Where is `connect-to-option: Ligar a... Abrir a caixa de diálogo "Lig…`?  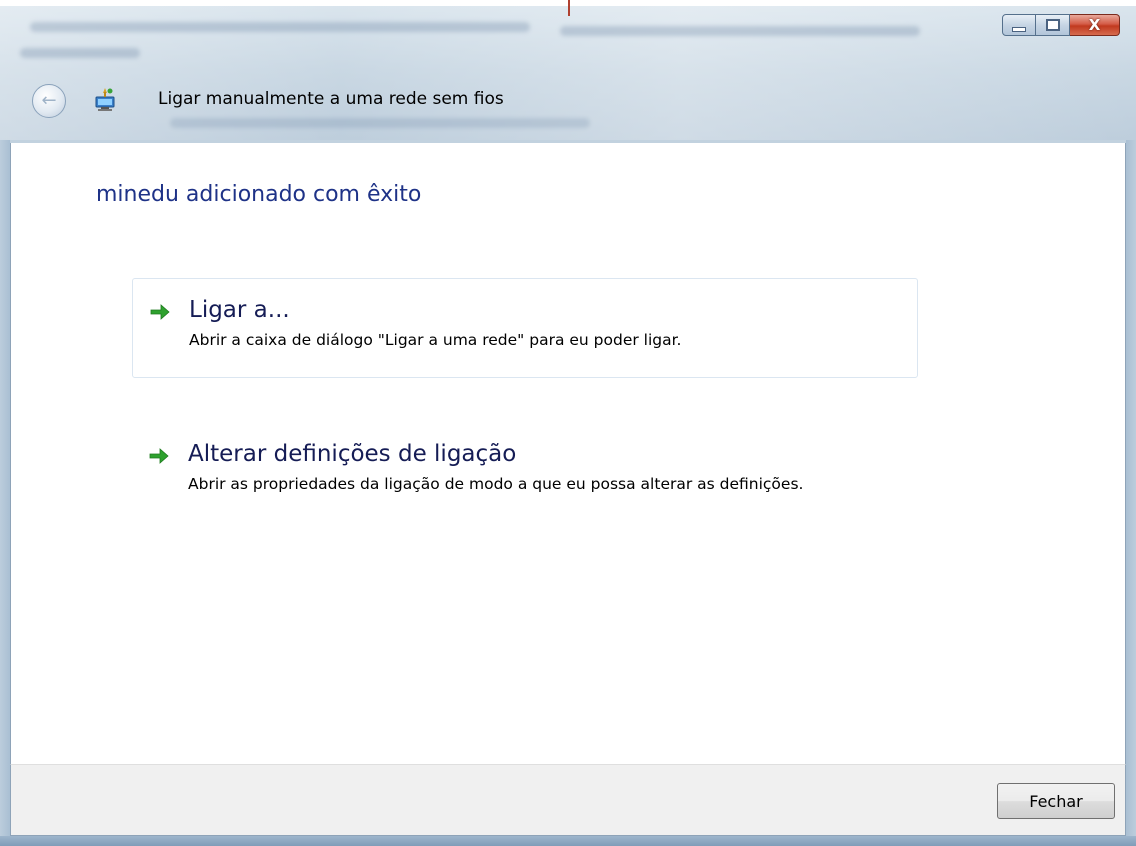 connect-to-option: Ligar a... Abrir a caixa de diálogo "Lig… is located at coordinates (525, 328).